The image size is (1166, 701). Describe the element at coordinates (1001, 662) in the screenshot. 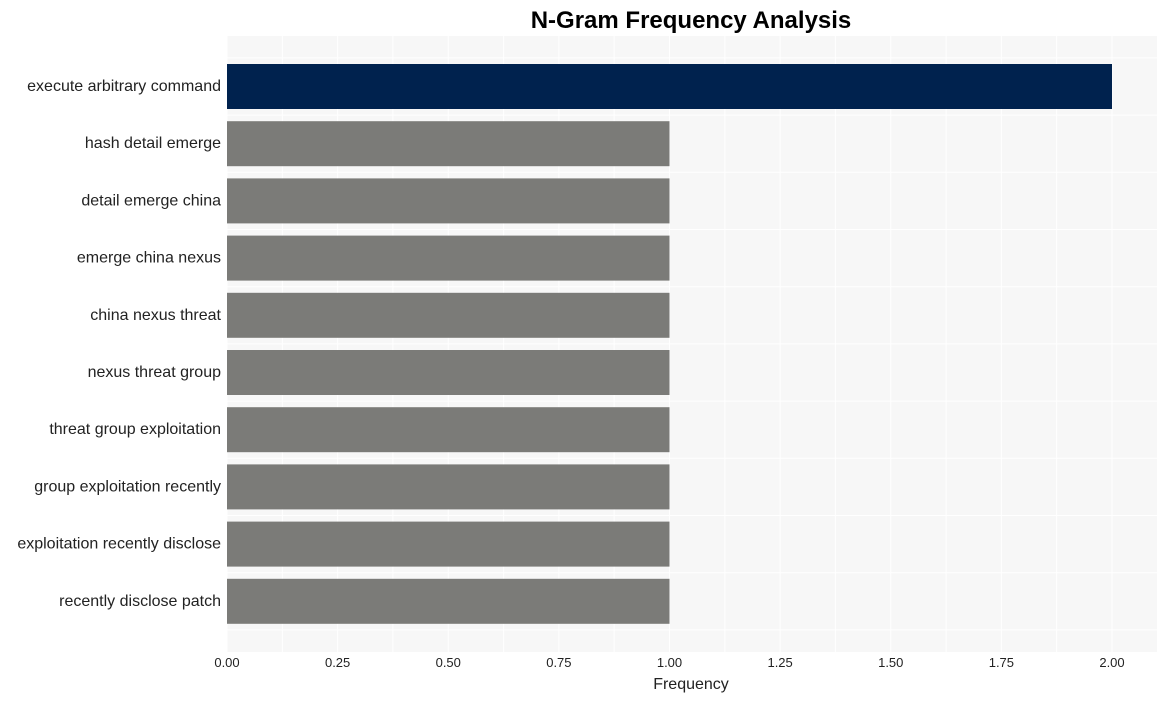

I see `x-tick-label: 1.75` at that location.